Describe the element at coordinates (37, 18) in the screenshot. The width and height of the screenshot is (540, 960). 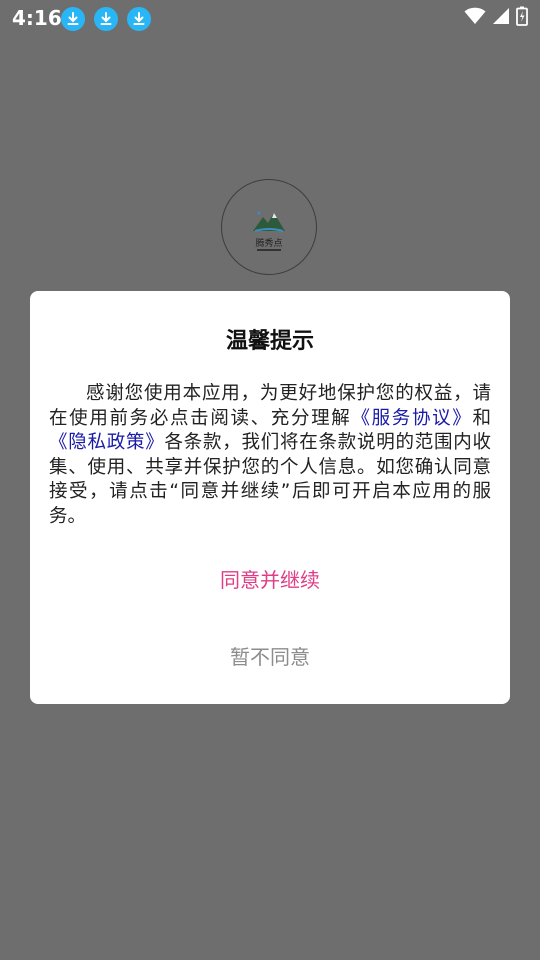
I see `status-time: 4:16` at that location.